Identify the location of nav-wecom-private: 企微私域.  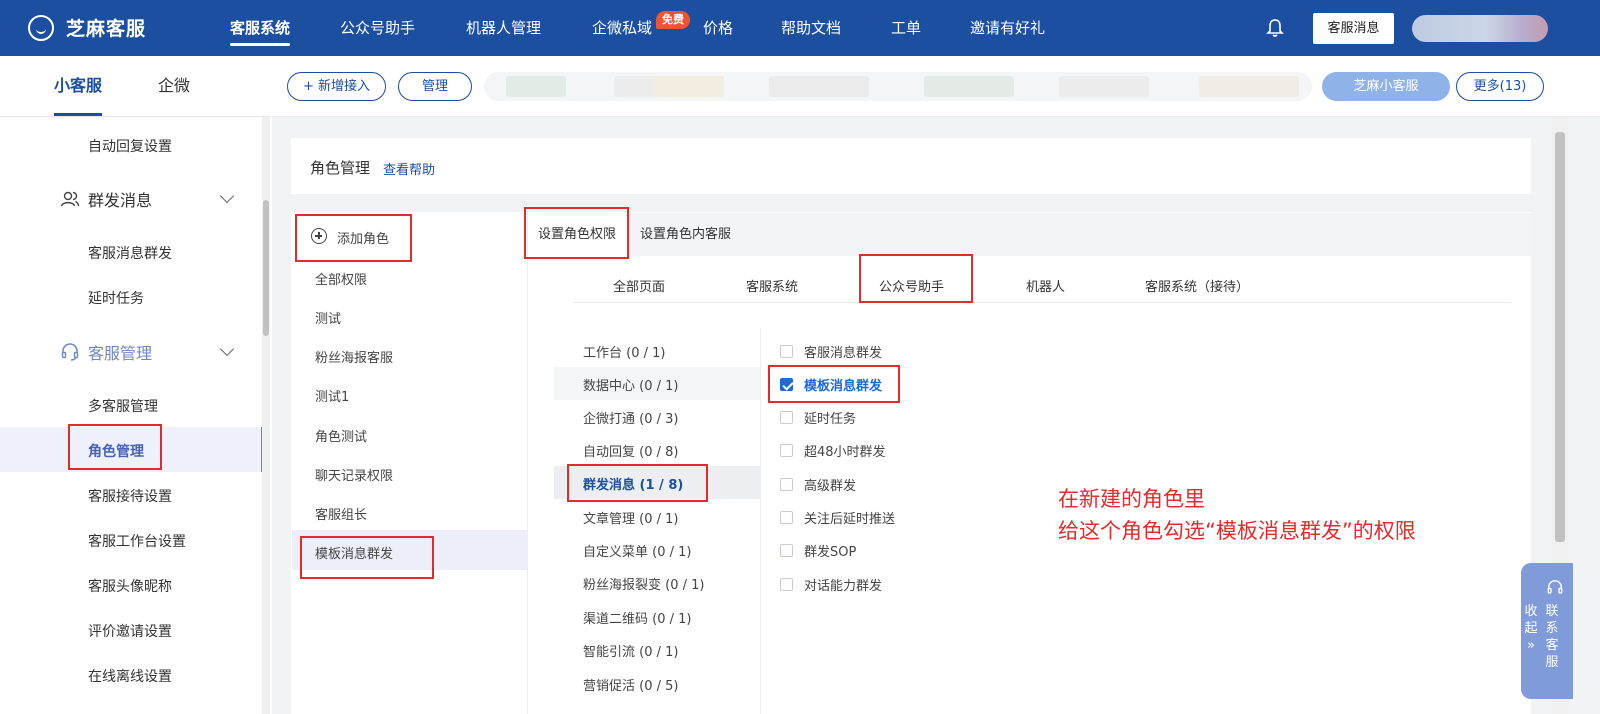
(622, 28).